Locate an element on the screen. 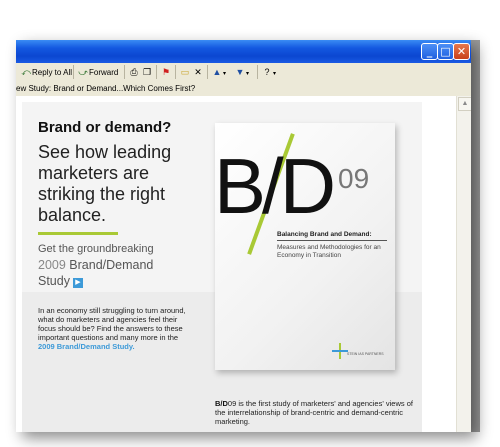  move-to-folder-icon: ▭ is located at coordinates (185, 72).